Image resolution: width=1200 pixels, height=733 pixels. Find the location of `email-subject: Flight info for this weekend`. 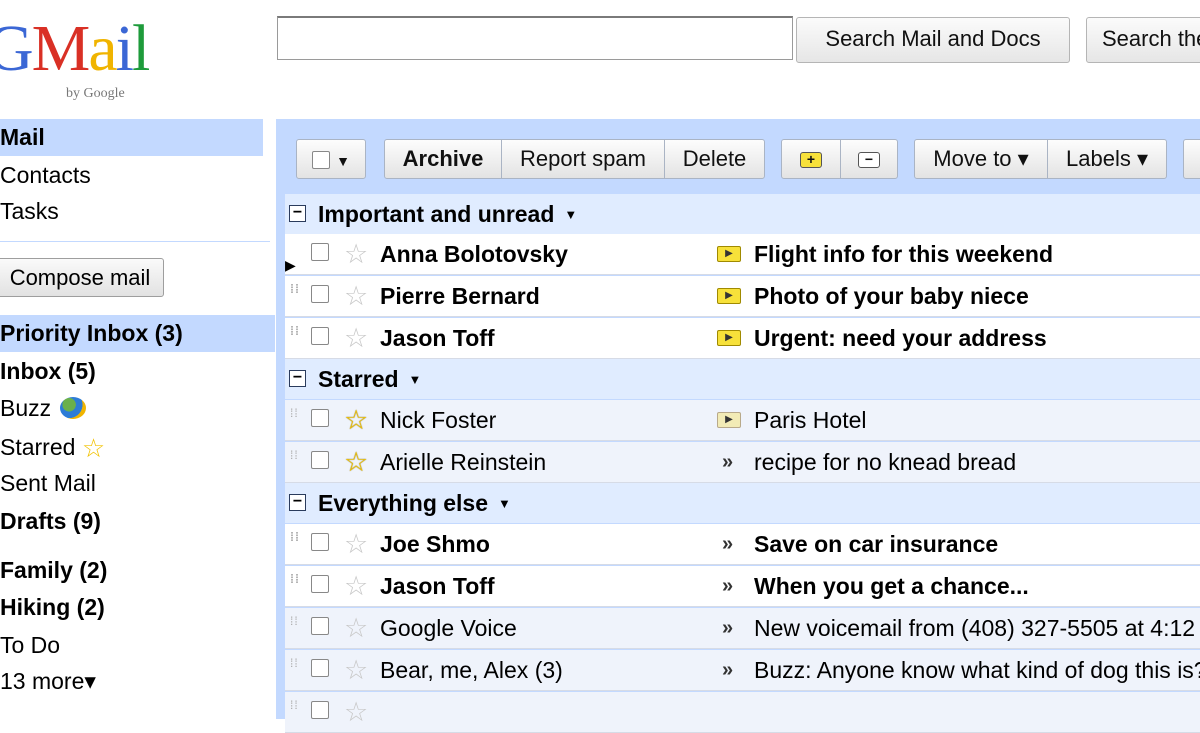

email-subject: Flight info for this weekend is located at coordinates (903, 254).